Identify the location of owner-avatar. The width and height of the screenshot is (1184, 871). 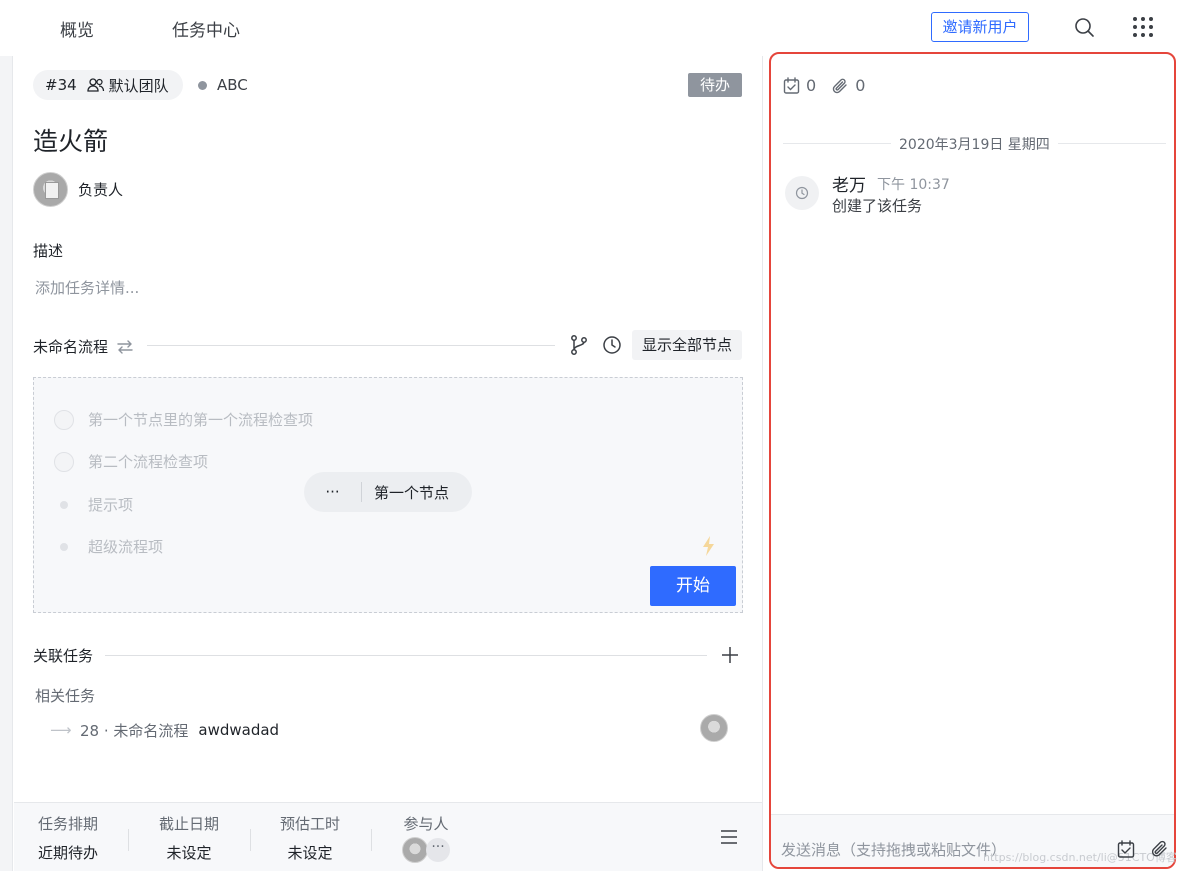
(50, 189).